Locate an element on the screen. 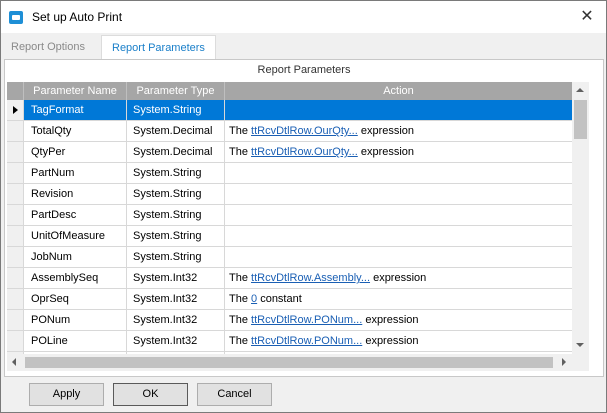  table-row: TagFormat System.String is located at coordinates (289, 110).